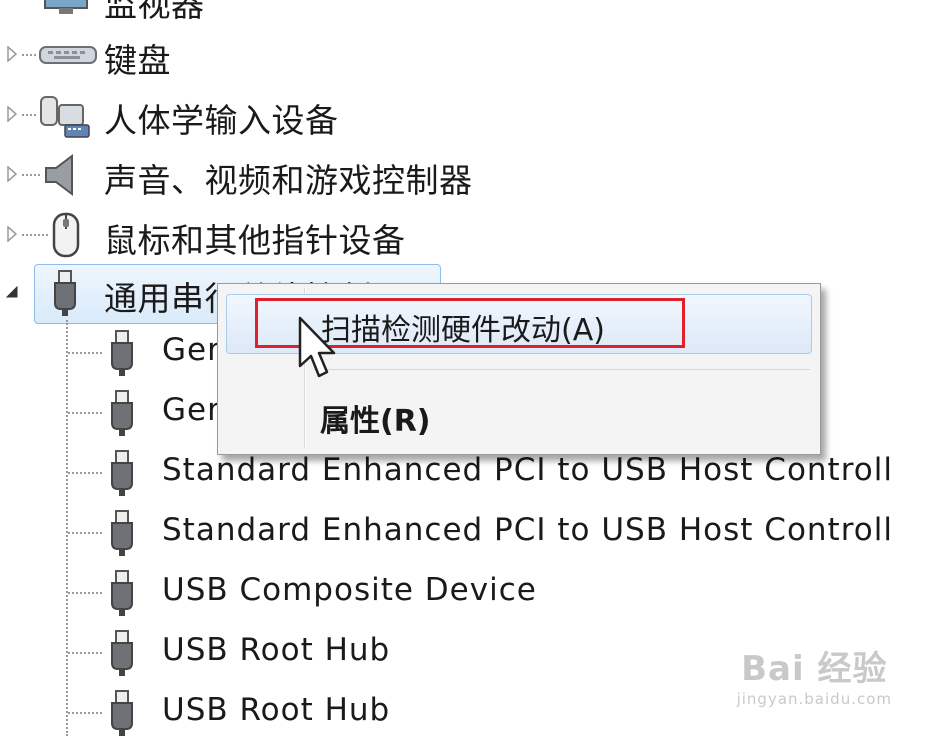 This screenshot has height=740, width=944. I want to click on tree-child-item: USB Composite Device, so click(472, 592).